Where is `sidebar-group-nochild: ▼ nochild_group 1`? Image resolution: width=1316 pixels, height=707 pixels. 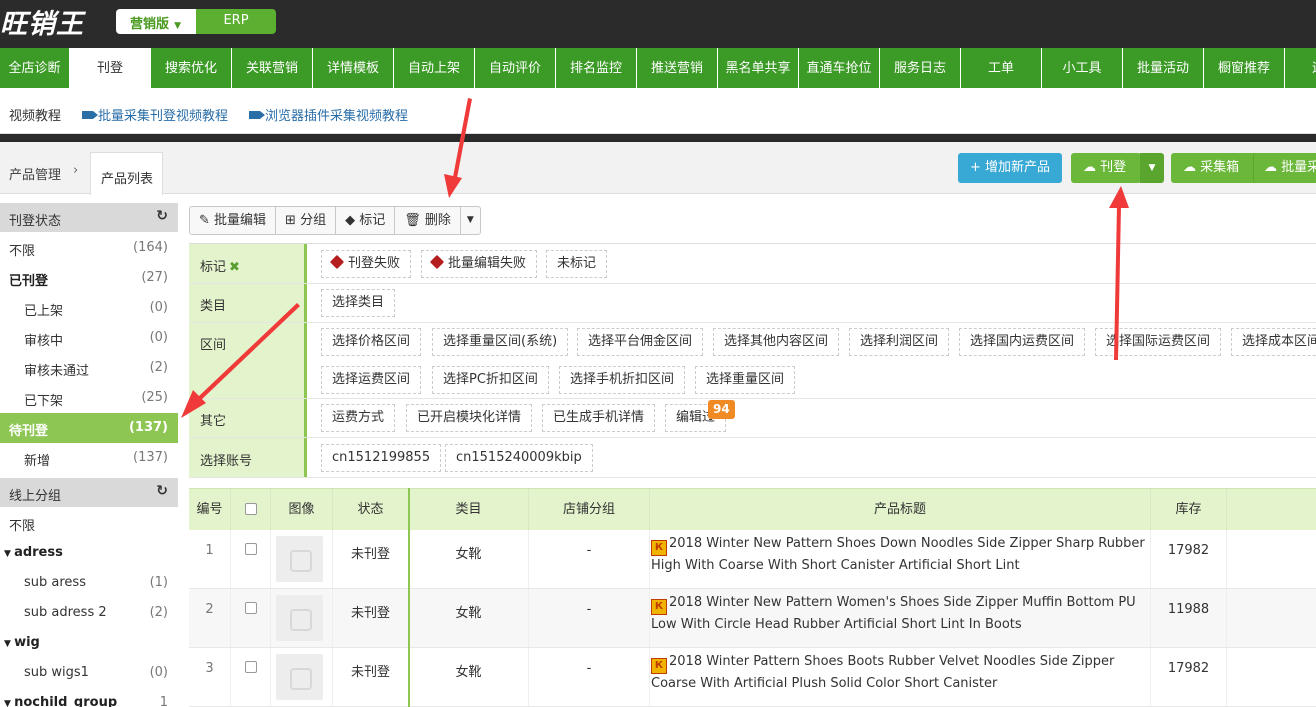
sidebar-group-nochild: ▼ nochild_group 1 is located at coordinates (89, 697).